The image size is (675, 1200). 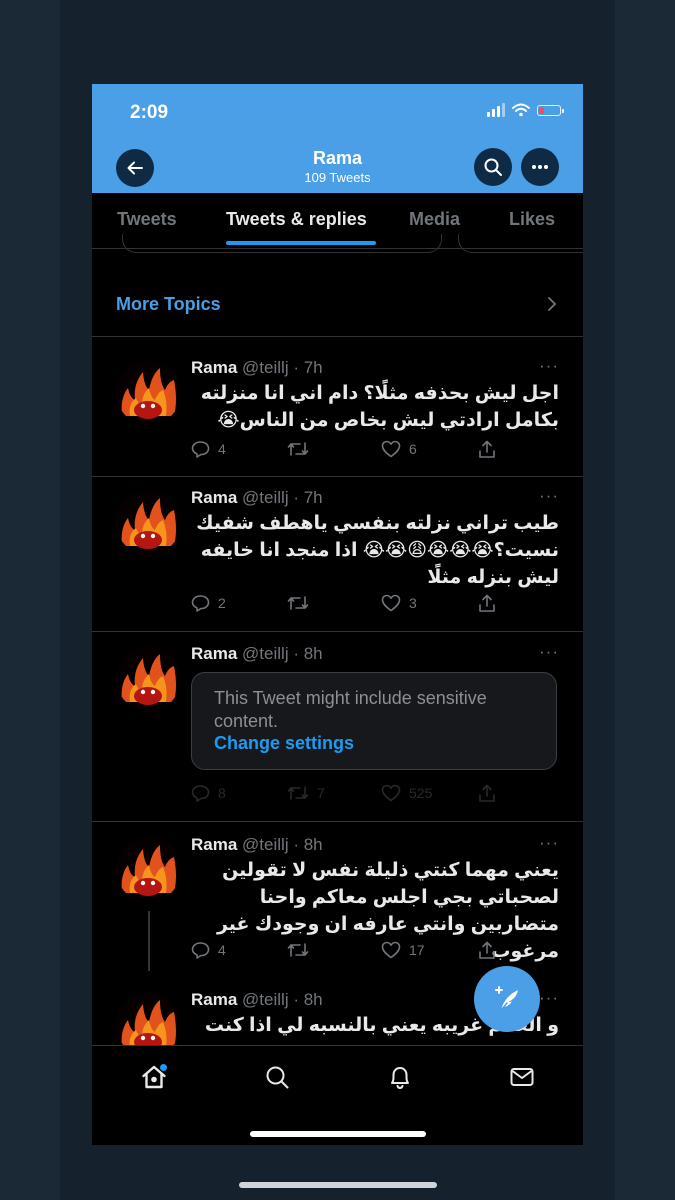 What do you see at coordinates (550, 110) in the screenshot?
I see `battery-icon` at bounding box center [550, 110].